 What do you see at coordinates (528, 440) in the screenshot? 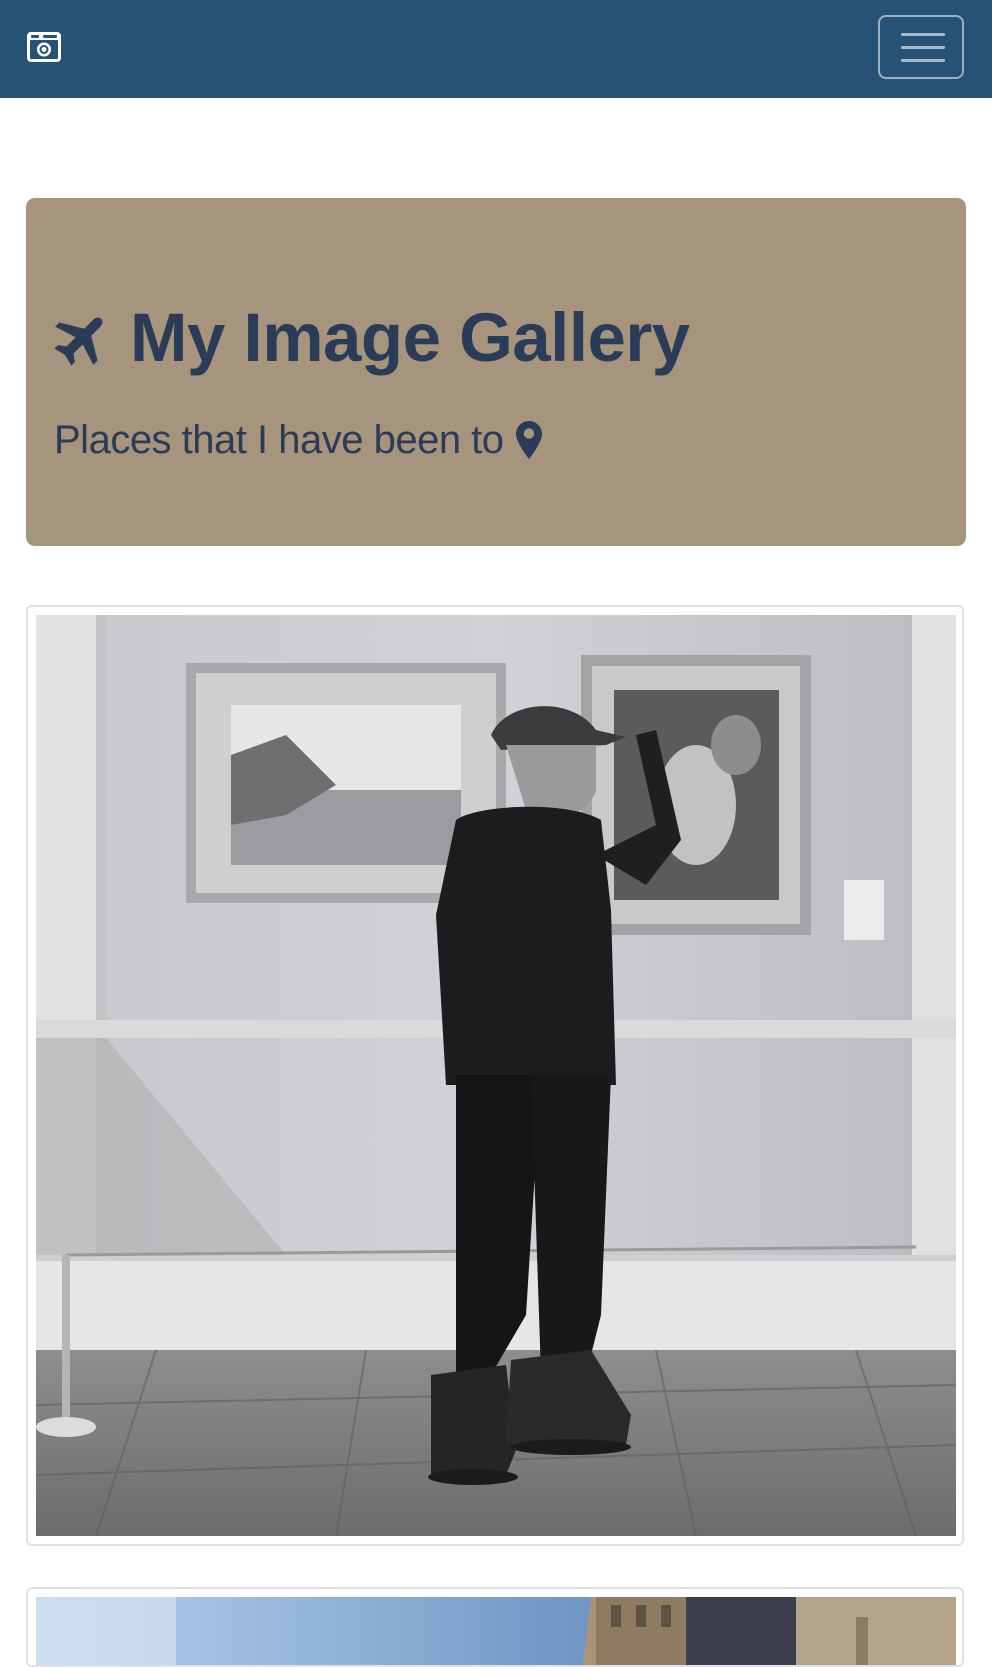
I see `map-marker-icon` at bounding box center [528, 440].